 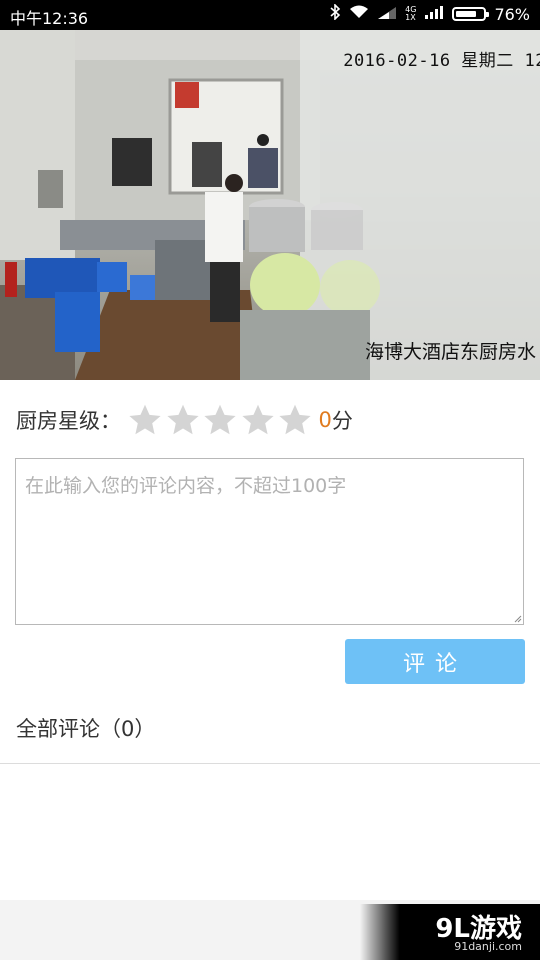 I want to click on wifi-icon, so click(x=359, y=14).